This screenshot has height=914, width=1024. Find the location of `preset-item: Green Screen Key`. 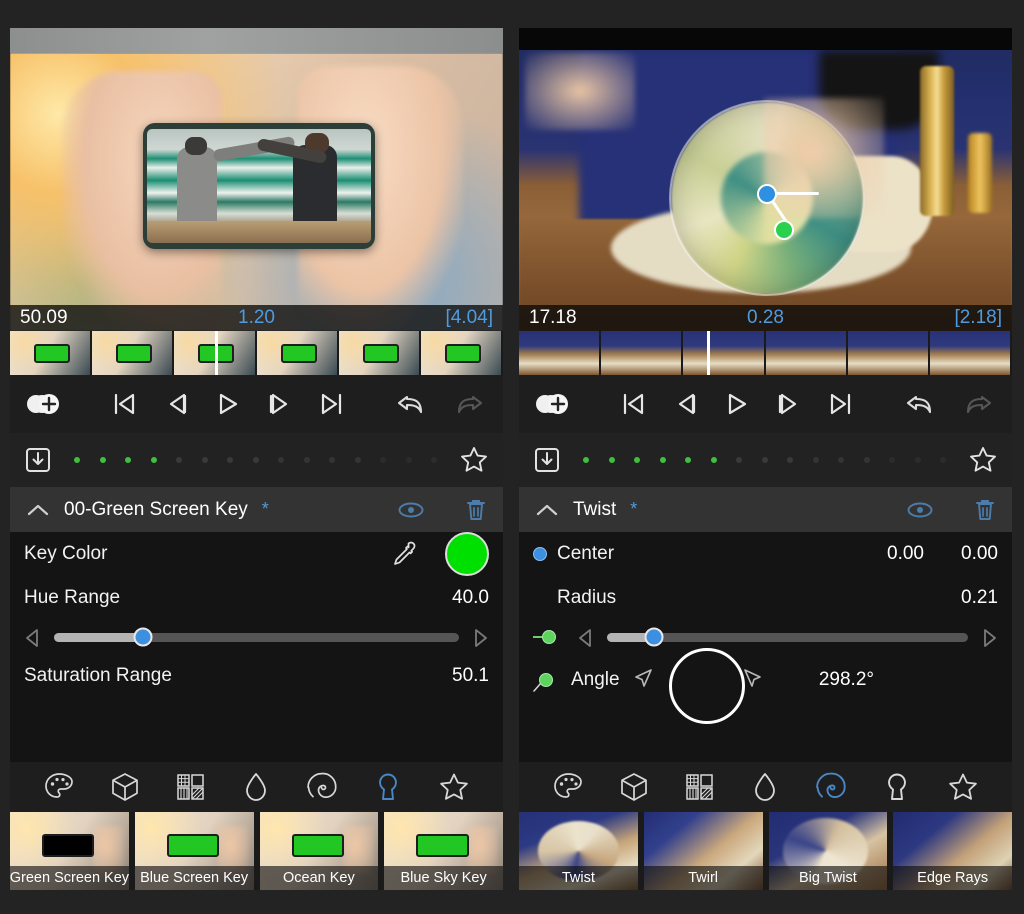

preset-item: Green Screen Key is located at coordinates (69, 851).